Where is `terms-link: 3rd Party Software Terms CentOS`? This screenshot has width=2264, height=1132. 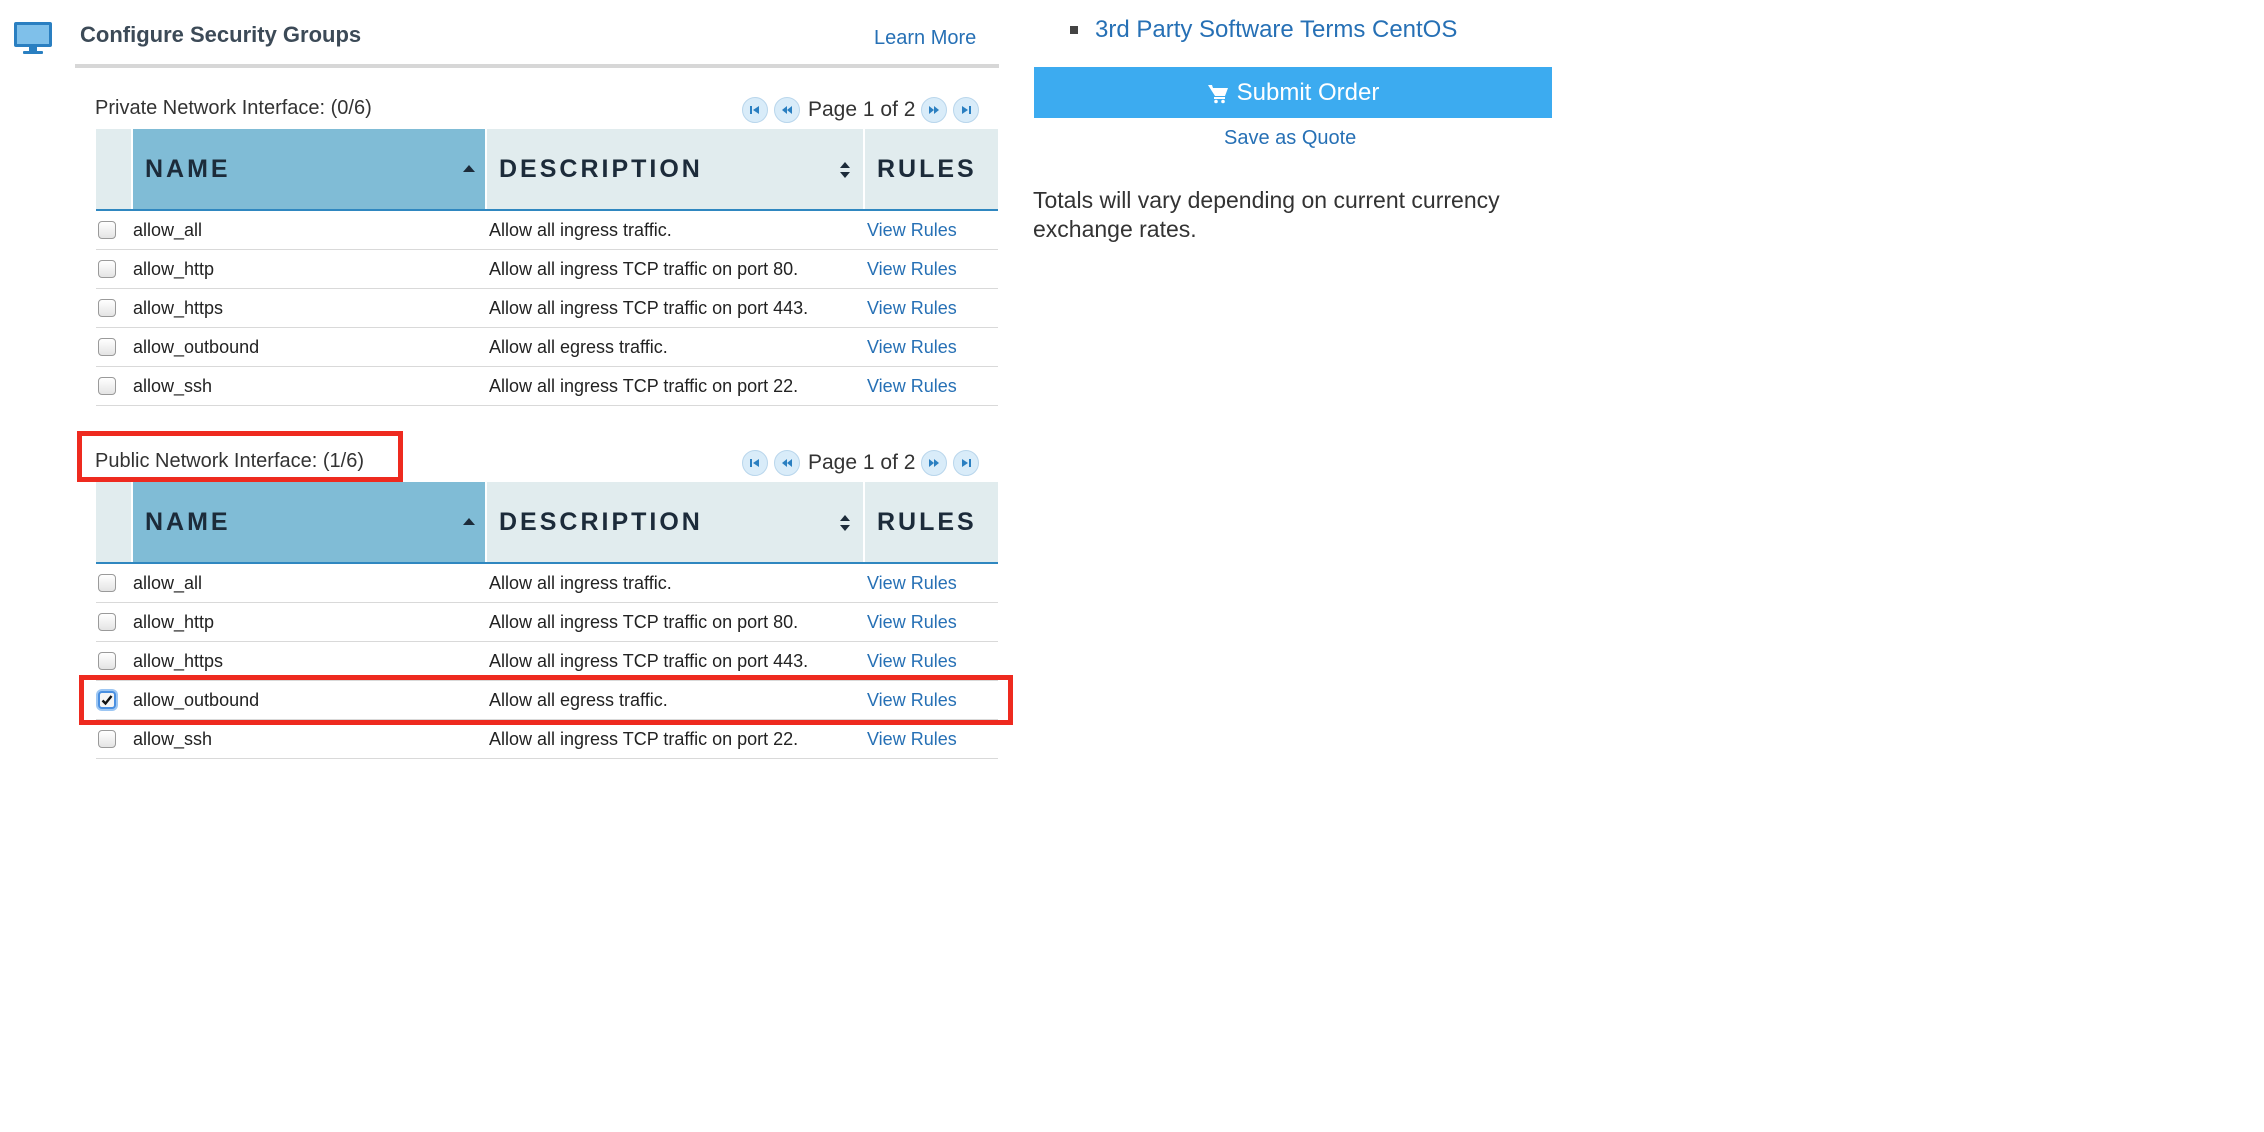 terms-link: 3rd Party Software Terms CentOS is located at coordinates (1276, 30).